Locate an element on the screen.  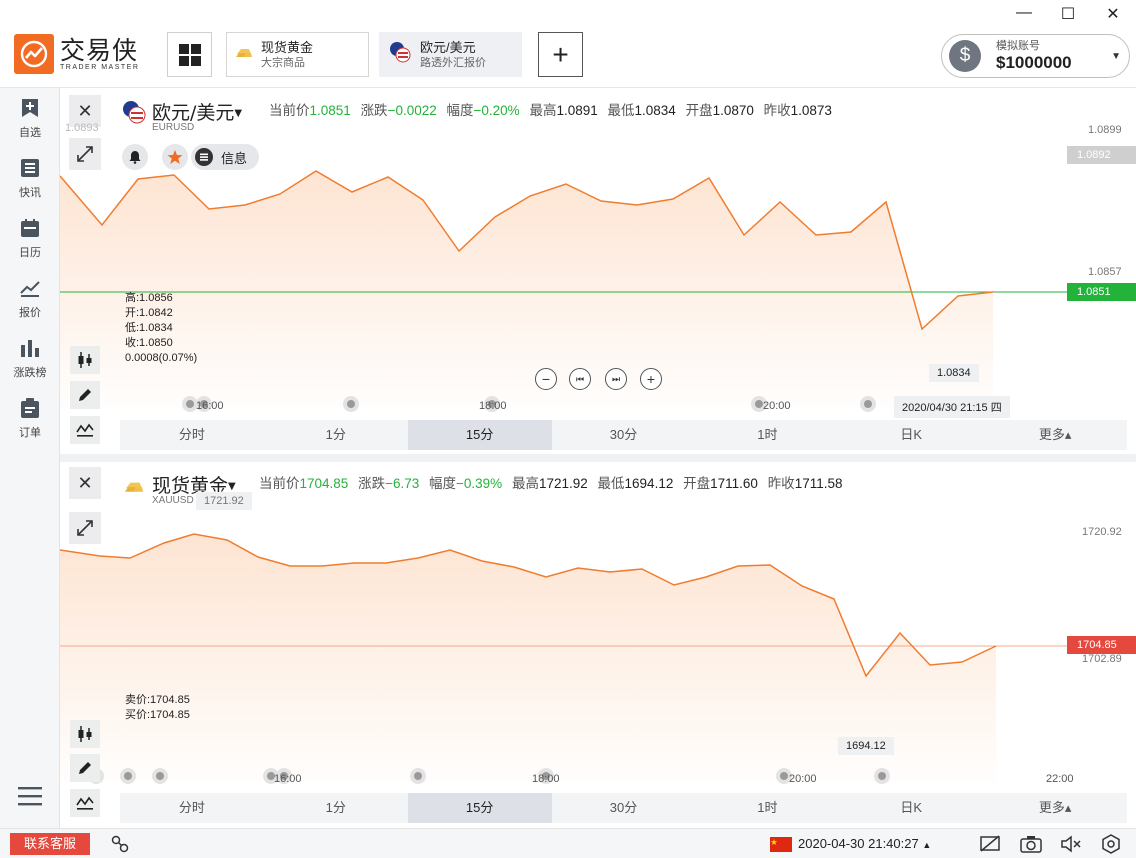
layout-grid-button is located at coordinates (189, 54).